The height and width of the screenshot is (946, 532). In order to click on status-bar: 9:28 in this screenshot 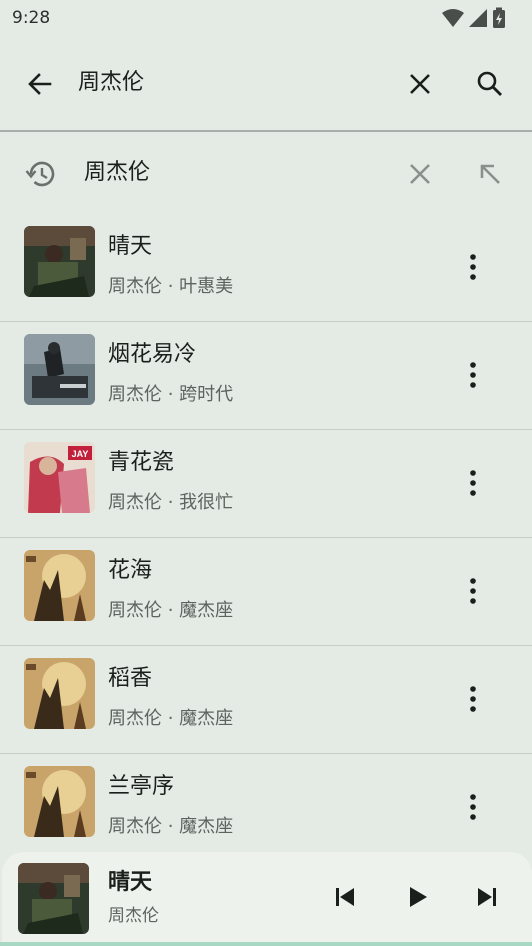, I will do `click(266, 18)`.